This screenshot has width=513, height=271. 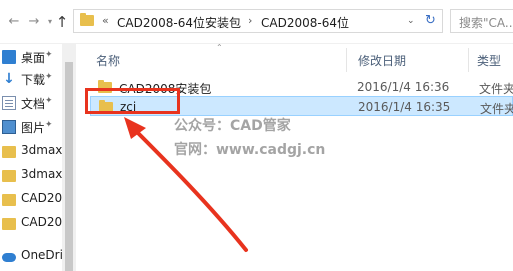 What do you see at coordinates (105, 20) in the screenshot?
I see `breadcrumb-overflow: «` at bounding box center [105, 20].